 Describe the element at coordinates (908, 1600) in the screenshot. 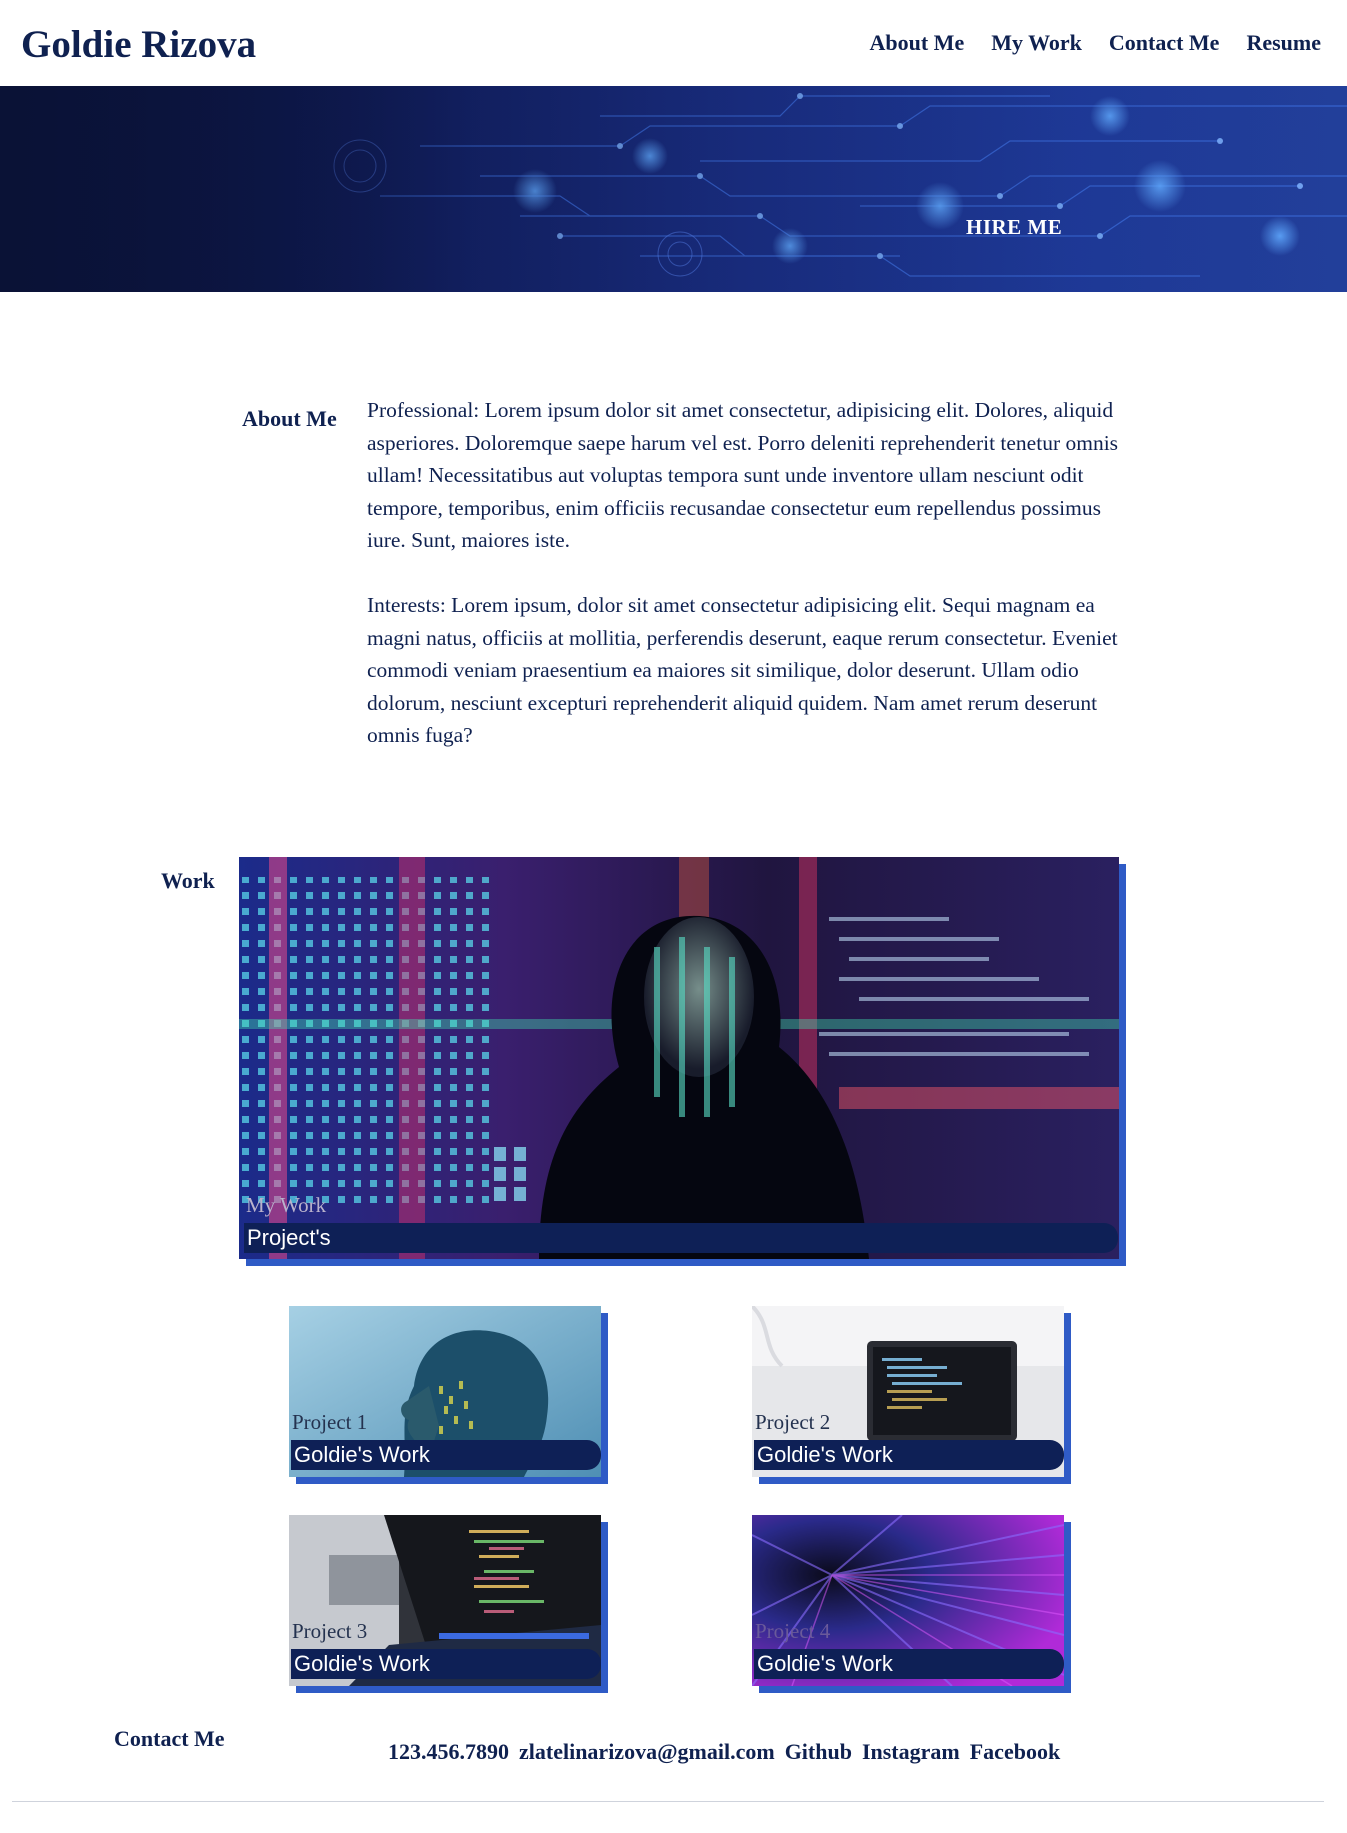

I see `project-4-card: Project 4 Goldie's Work` at that location.